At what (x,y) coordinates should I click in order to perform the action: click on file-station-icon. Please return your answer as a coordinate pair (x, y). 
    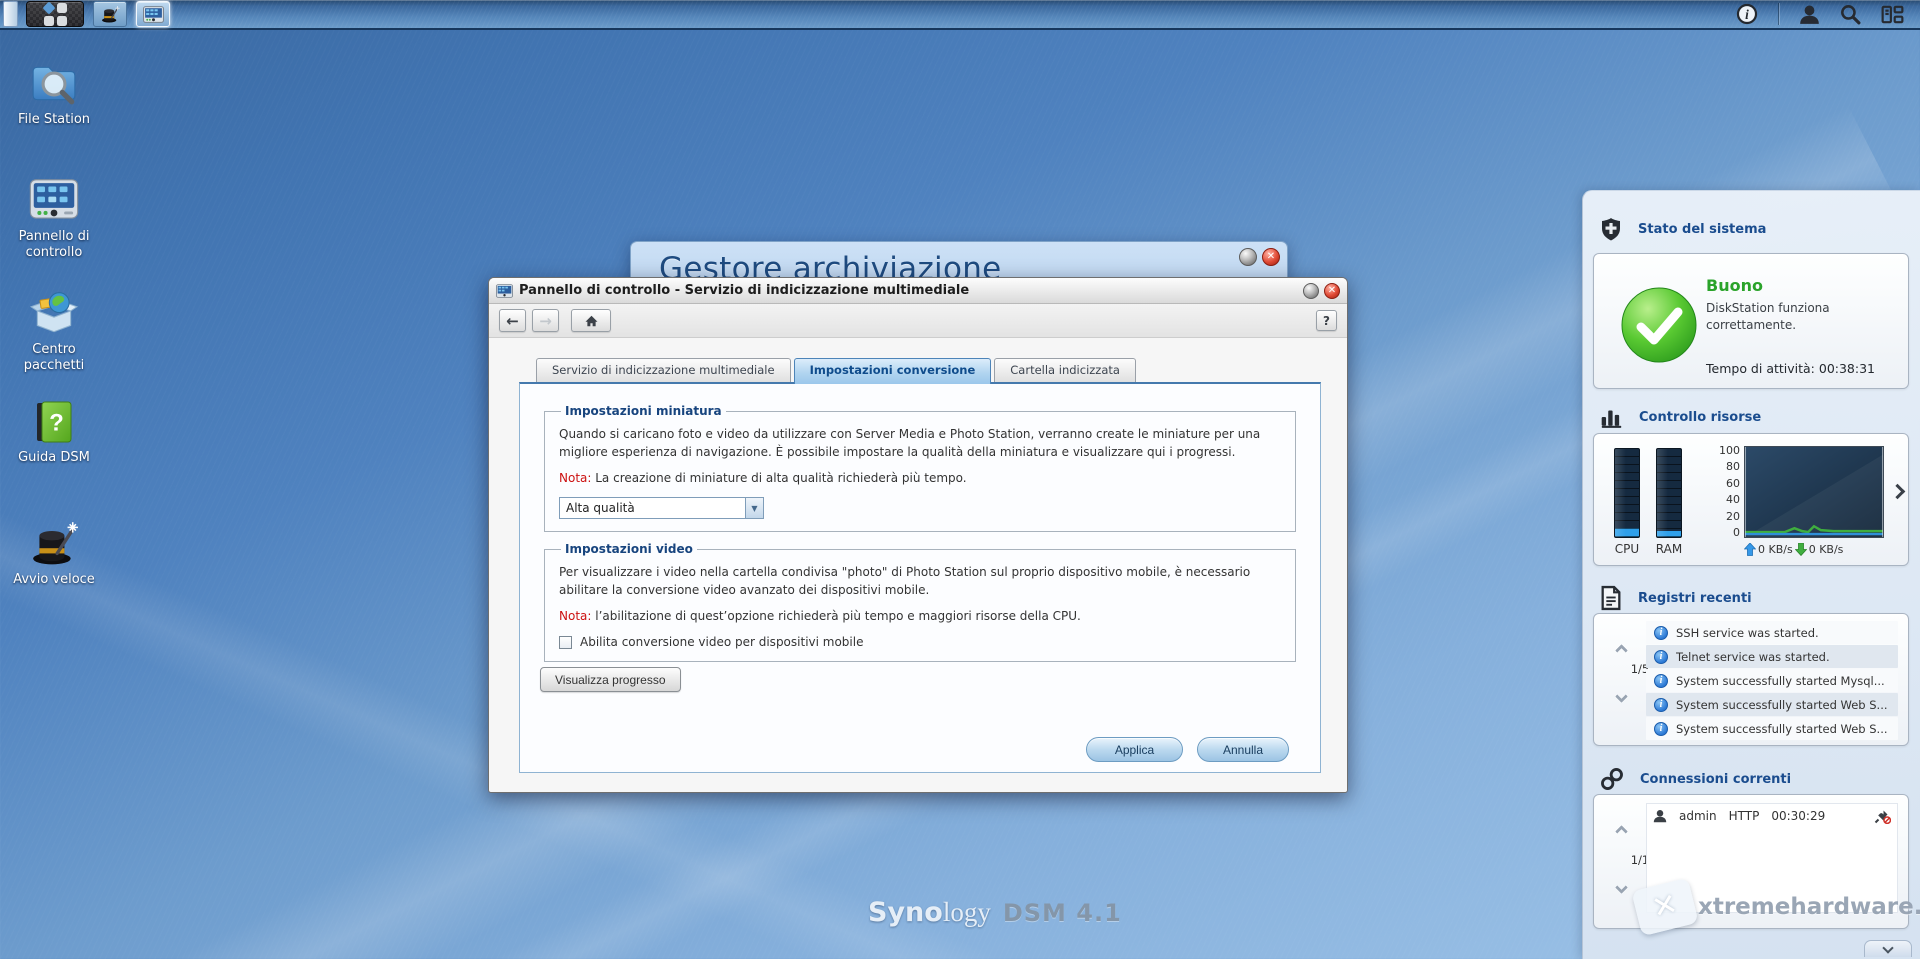
    Looking at the image, I should click on (54, 85).